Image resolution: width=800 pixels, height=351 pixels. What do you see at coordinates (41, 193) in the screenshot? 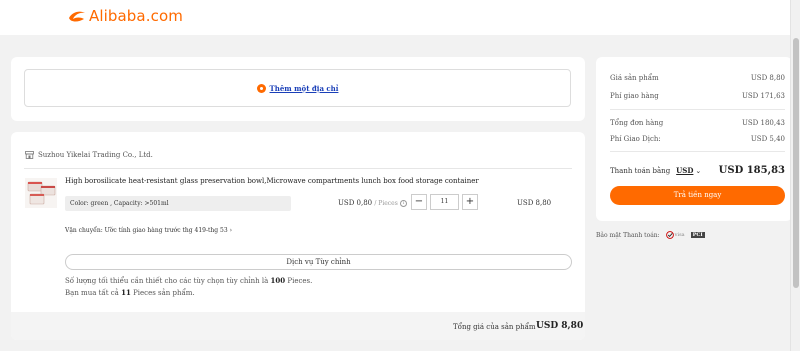
I see `product-thumbnail` at bounding box center [41, 193].